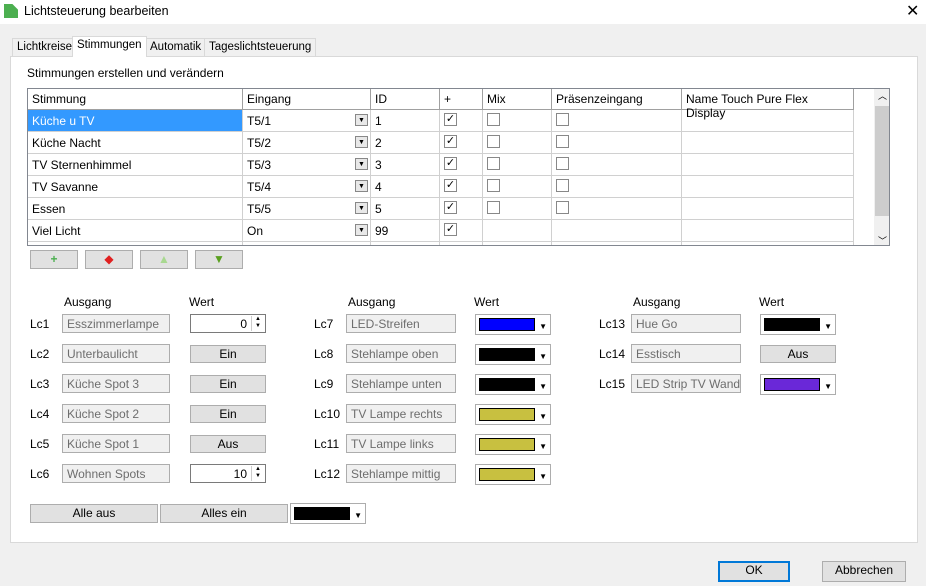  Describe the element at coordinates (228, 323) in the screenshot. I see `value-spinner: 0 ▲ ▼` at that location.